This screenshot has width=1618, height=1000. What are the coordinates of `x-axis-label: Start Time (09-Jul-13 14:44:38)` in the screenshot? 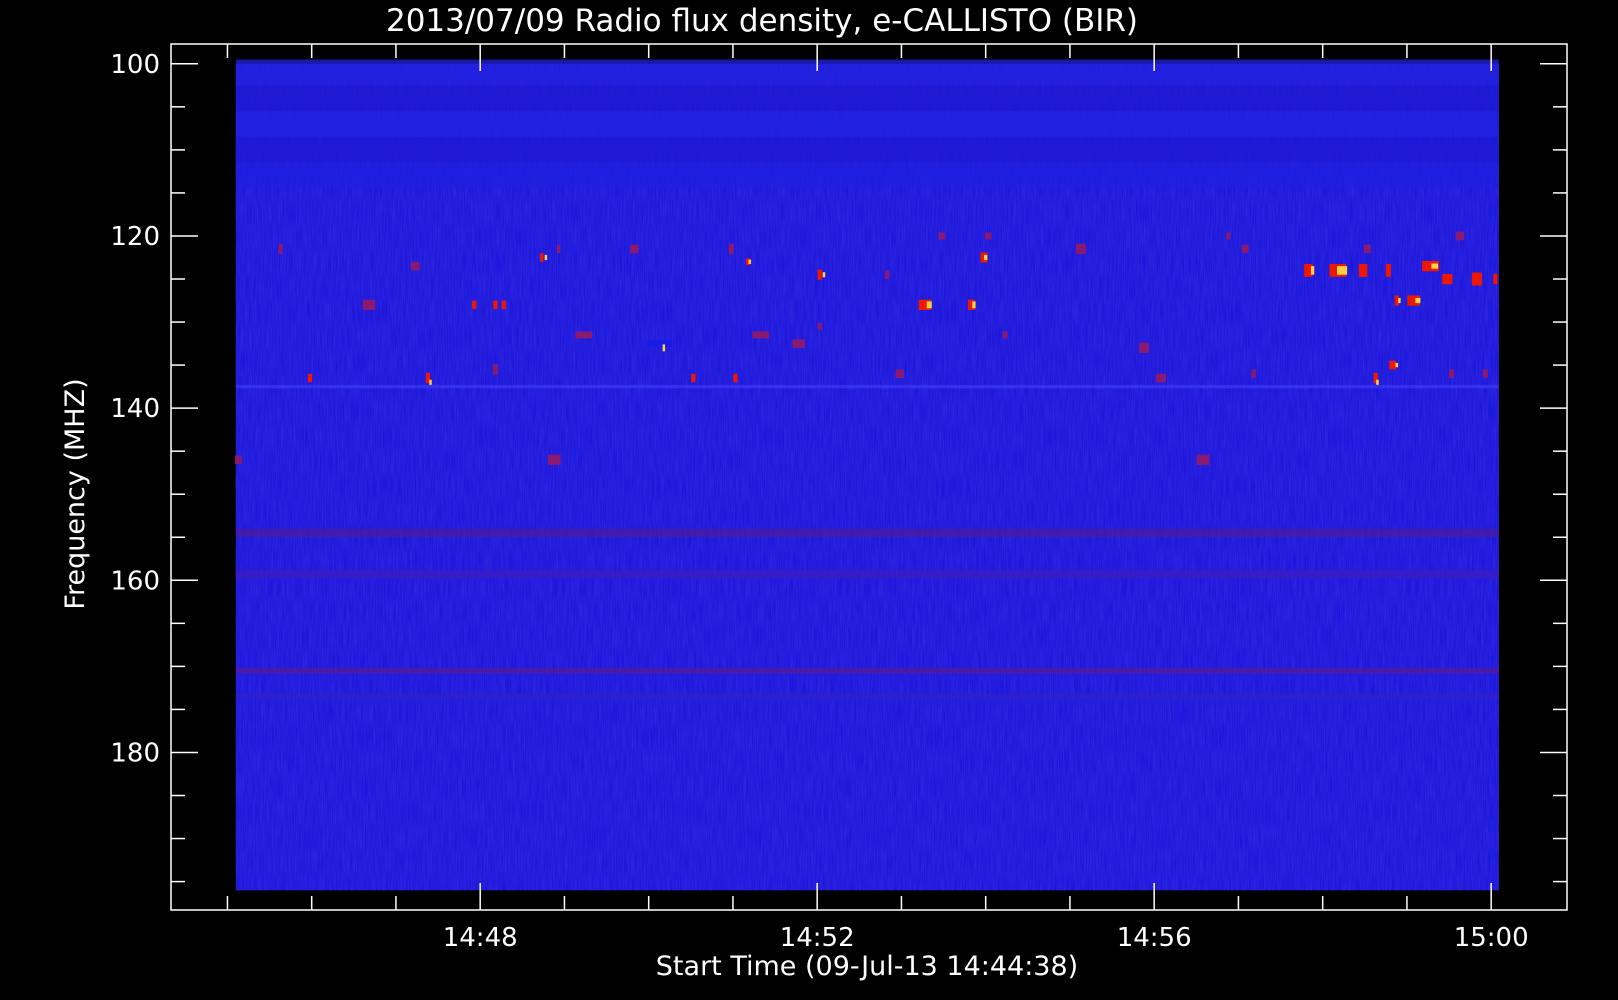 It's located at (867, 966).